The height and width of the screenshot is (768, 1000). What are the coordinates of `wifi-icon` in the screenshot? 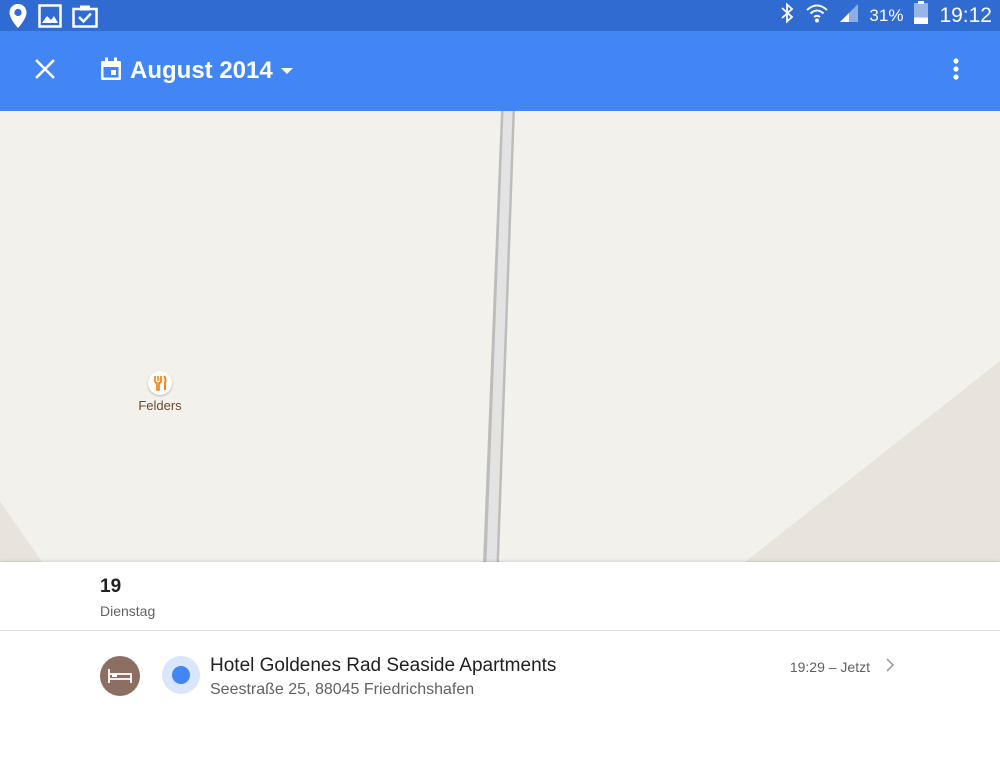 It's located at (817, 15).